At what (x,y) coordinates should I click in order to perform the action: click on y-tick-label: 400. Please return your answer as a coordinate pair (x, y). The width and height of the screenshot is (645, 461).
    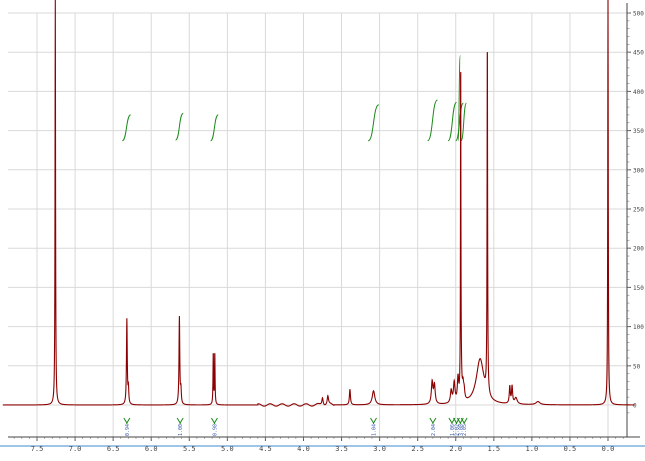
    Looking at the image, I should click on (638, 92).